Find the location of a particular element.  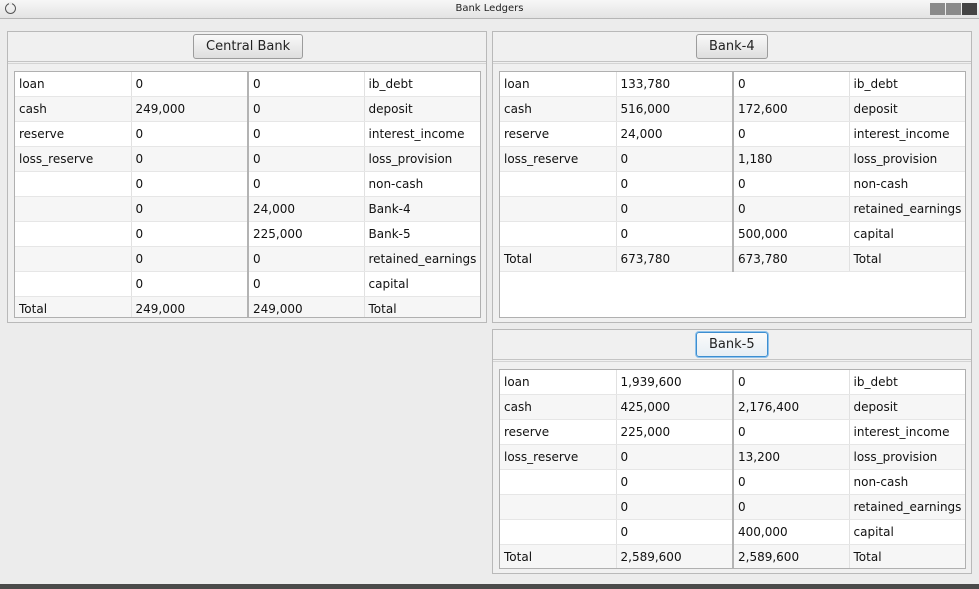

table-row: reserve 0 0 interest_income is located at coordinates (247, 134).